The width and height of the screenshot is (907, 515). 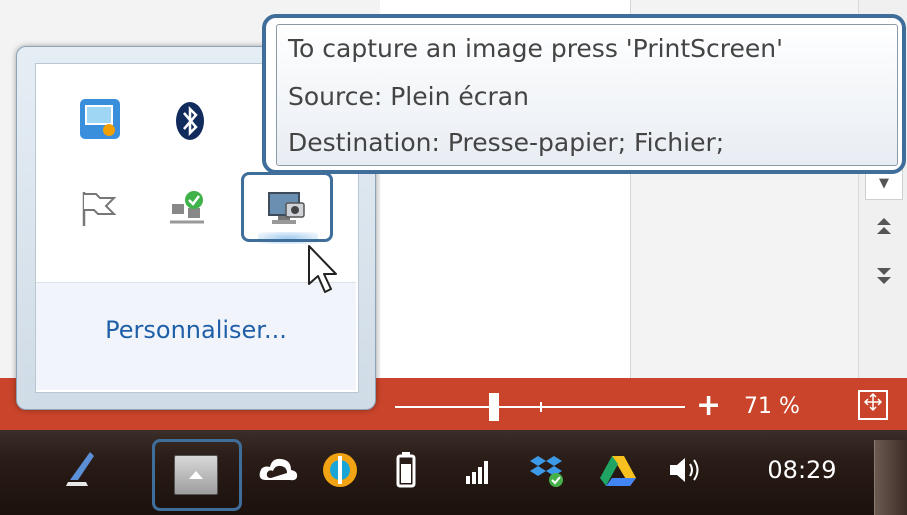 I want to click on tooltip-line-destination: Destination: Presse-papier; Fichier;, so click(x=506, y=142).